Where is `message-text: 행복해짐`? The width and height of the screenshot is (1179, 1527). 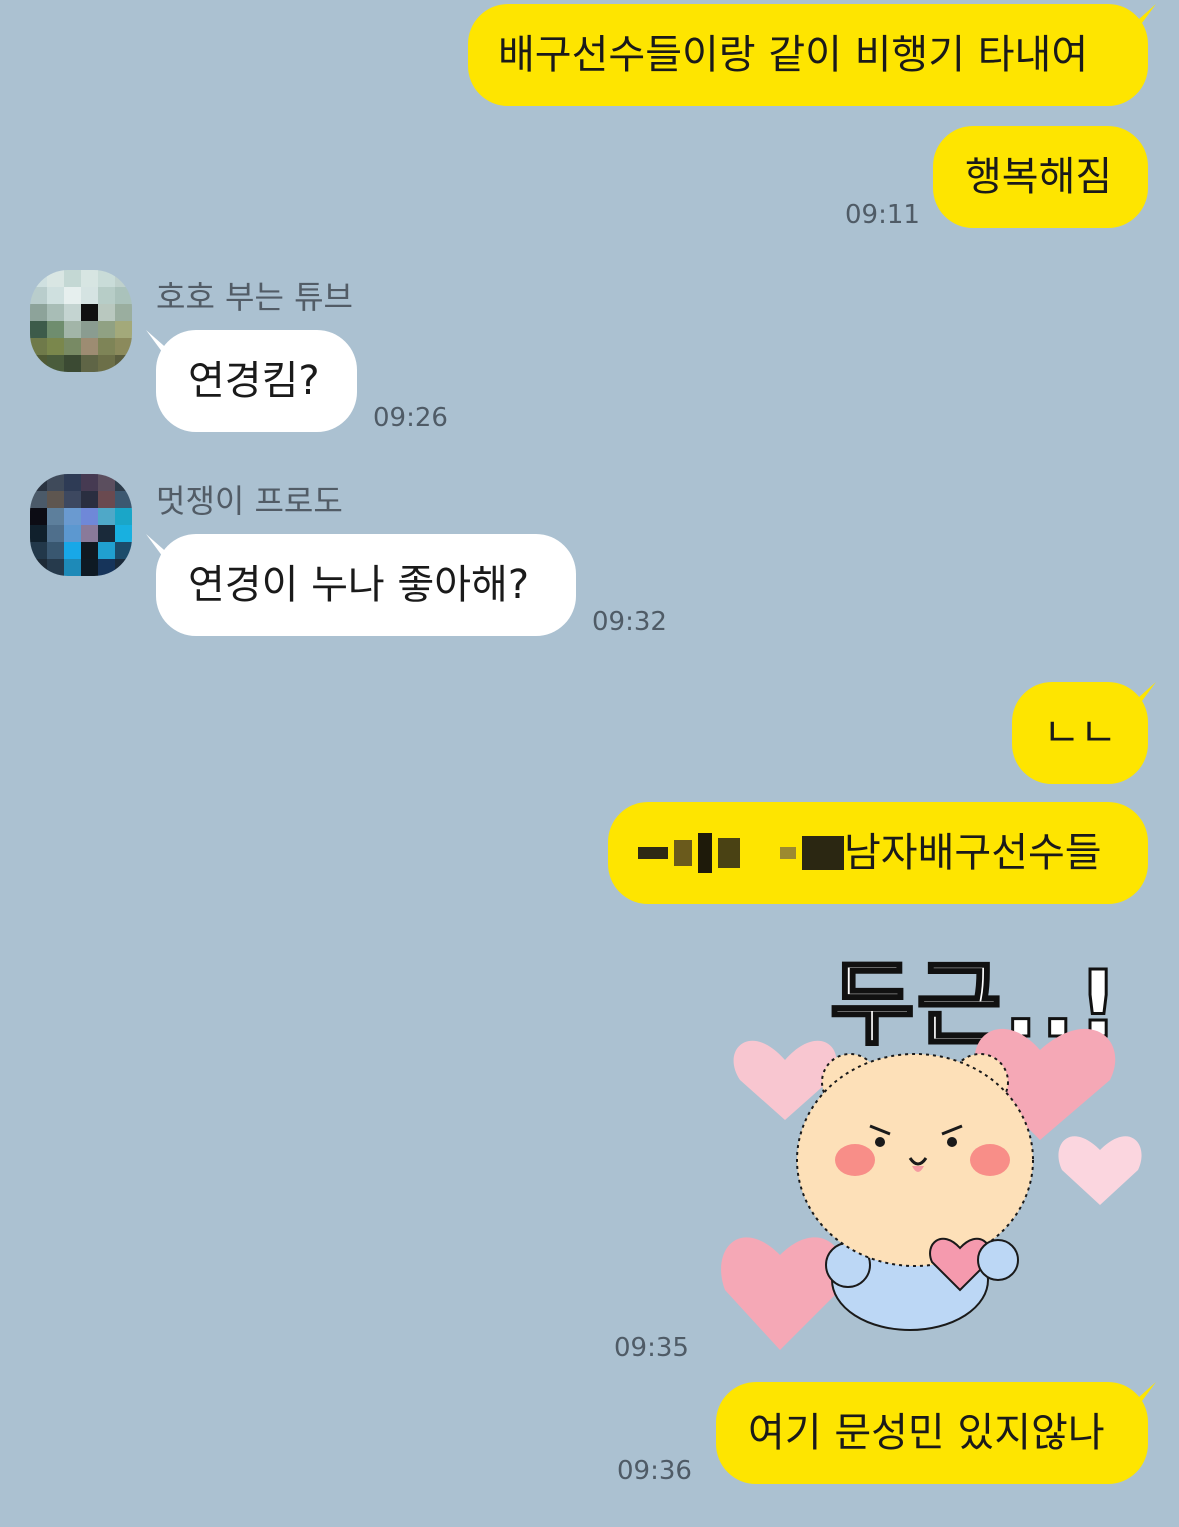
message-text: 행복해짐 is located at coordinates (1039, 177).